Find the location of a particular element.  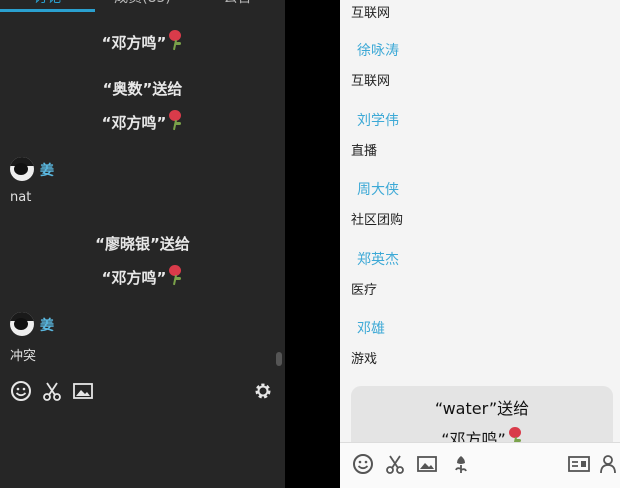

tab-bar: 讨论 成员(85) 公告 is located at coordinates (142, 12).